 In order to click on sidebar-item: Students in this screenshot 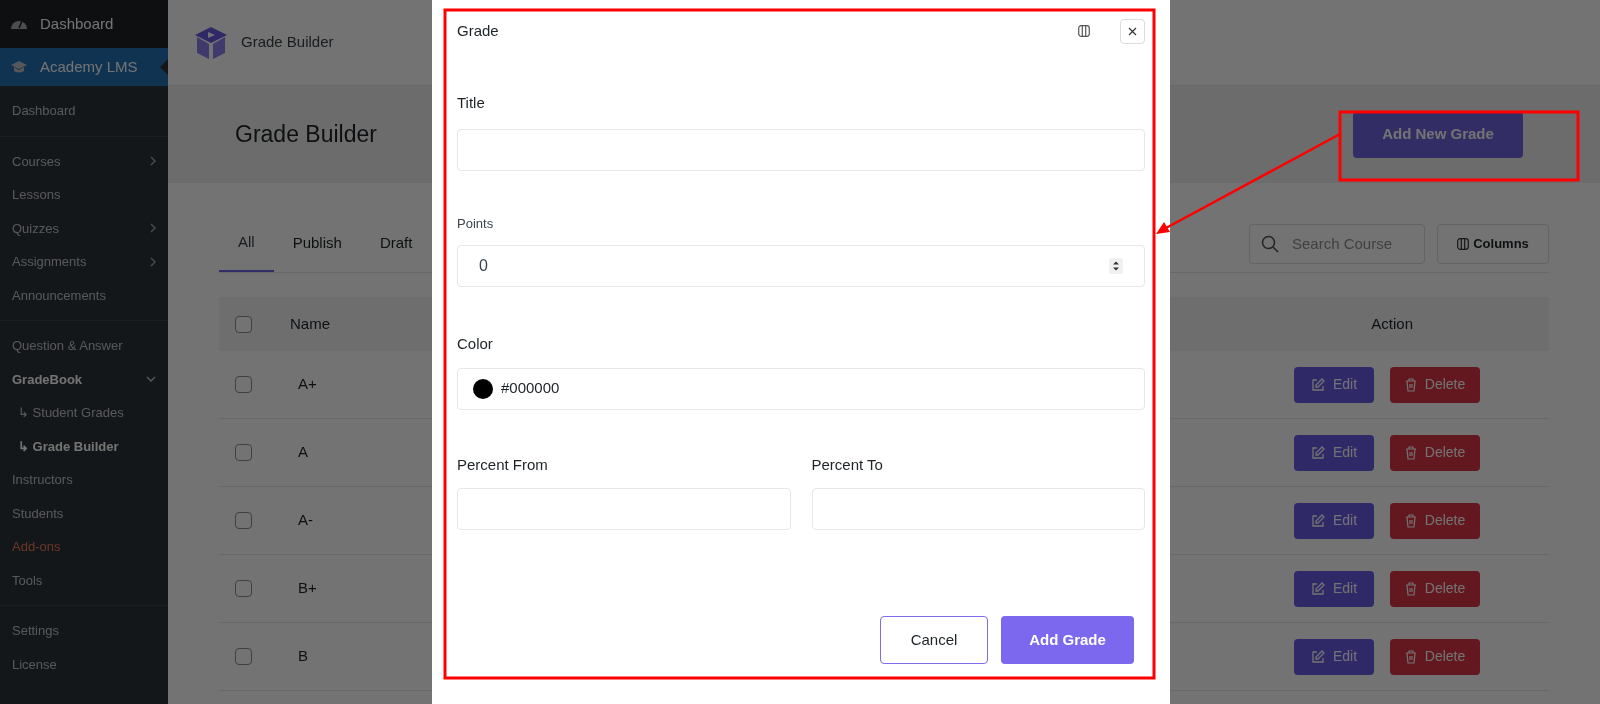, I will do `click(84, 513)`.